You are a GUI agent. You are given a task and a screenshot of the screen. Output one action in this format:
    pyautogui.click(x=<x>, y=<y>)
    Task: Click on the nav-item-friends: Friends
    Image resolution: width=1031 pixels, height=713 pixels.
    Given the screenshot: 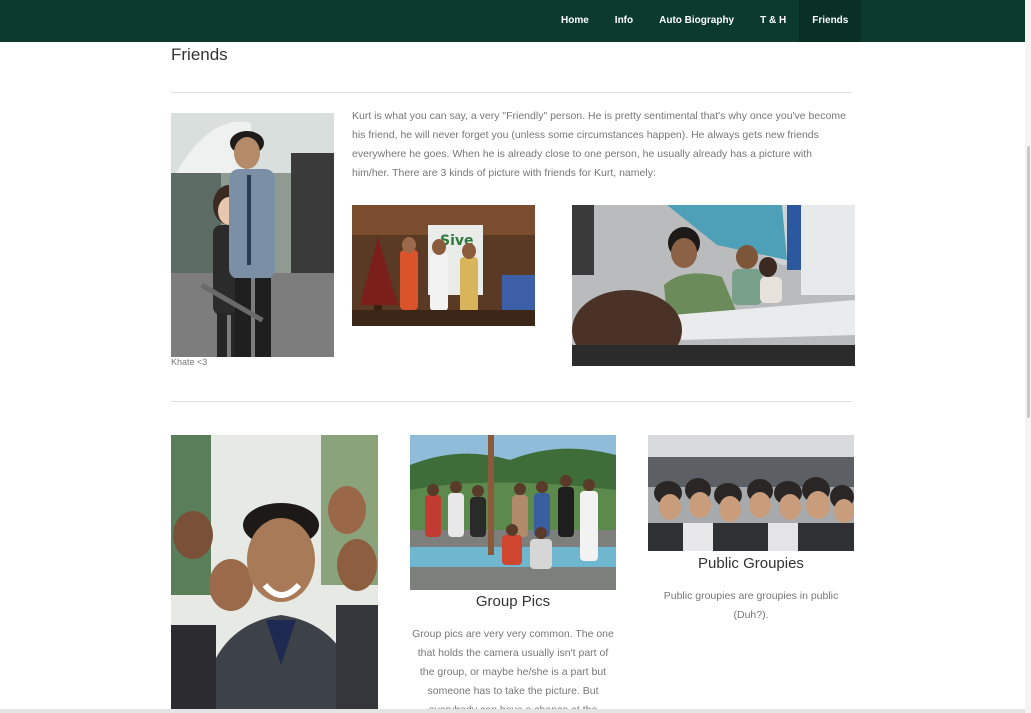 What is the action you would take?
    pyautogui.click(x=830, y=21)
    